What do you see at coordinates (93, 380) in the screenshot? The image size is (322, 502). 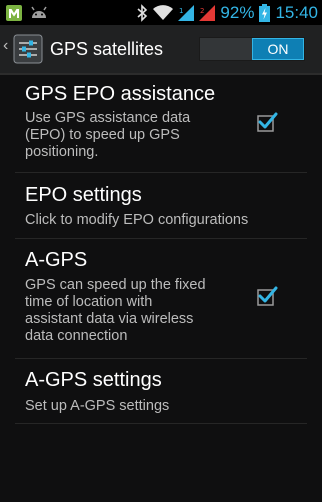 I see `pref-title: A-GPS settings` at bounding box center [93, 380].